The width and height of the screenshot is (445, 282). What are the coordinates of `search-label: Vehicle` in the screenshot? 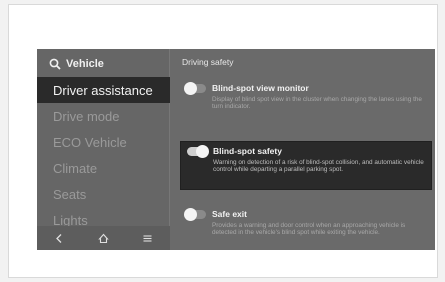 It's located at (85, 64).